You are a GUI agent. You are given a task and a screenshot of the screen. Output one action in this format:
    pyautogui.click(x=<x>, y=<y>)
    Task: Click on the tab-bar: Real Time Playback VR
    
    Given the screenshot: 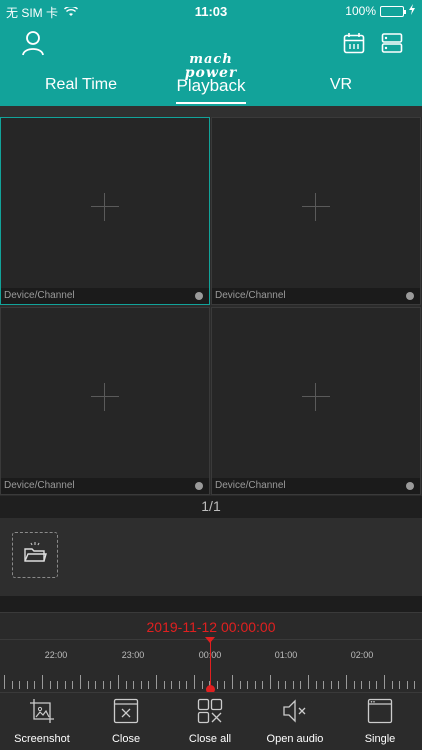 What is the action you would take?
    pyautogui.click(x=211, y=89)
    